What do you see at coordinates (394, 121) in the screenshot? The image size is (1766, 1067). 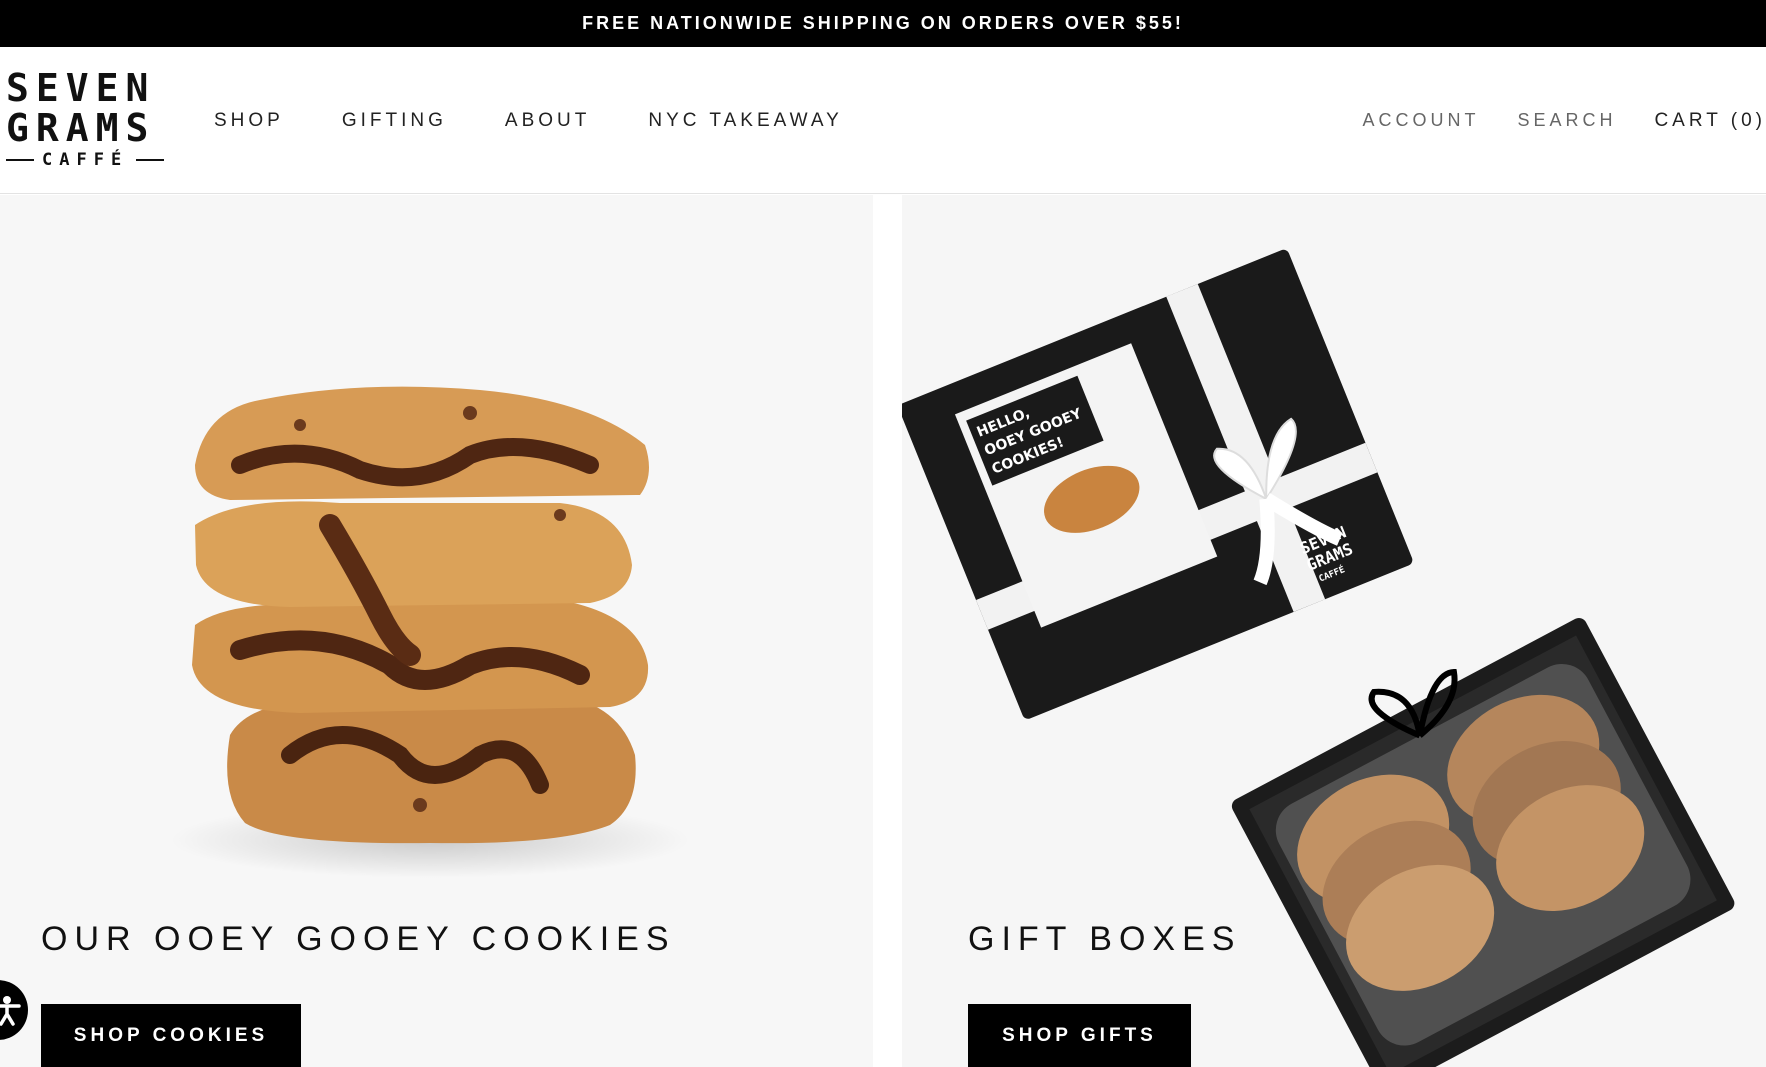 I see `nav-gifting: GIFTING` at bounding box center [394, 121].